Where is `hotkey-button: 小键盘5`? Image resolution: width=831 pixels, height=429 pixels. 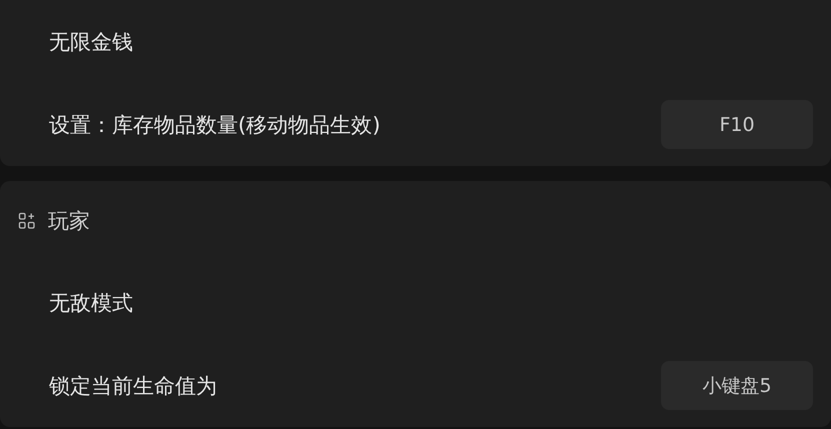 hotkey-button: 小键盘5 is located at coordinates (737, 385).